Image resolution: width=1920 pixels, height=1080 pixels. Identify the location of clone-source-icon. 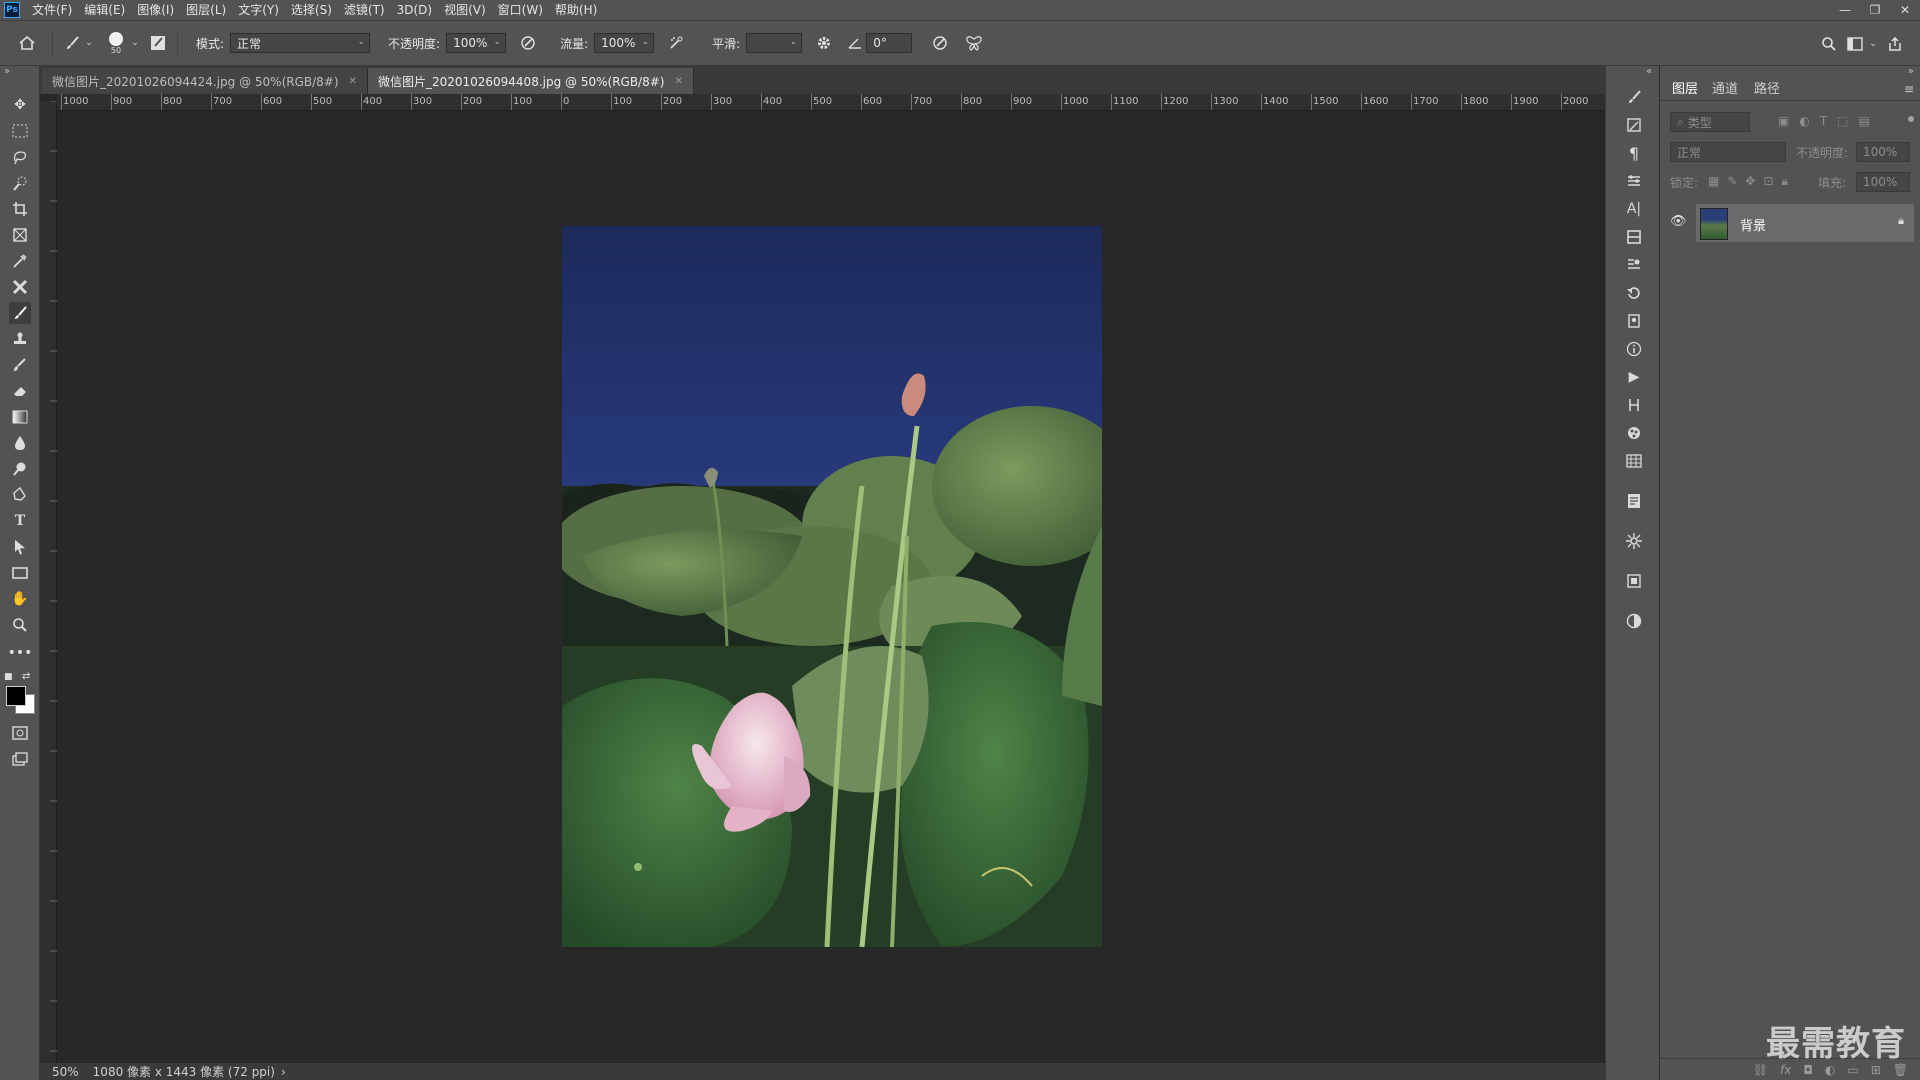
(1634, 125).